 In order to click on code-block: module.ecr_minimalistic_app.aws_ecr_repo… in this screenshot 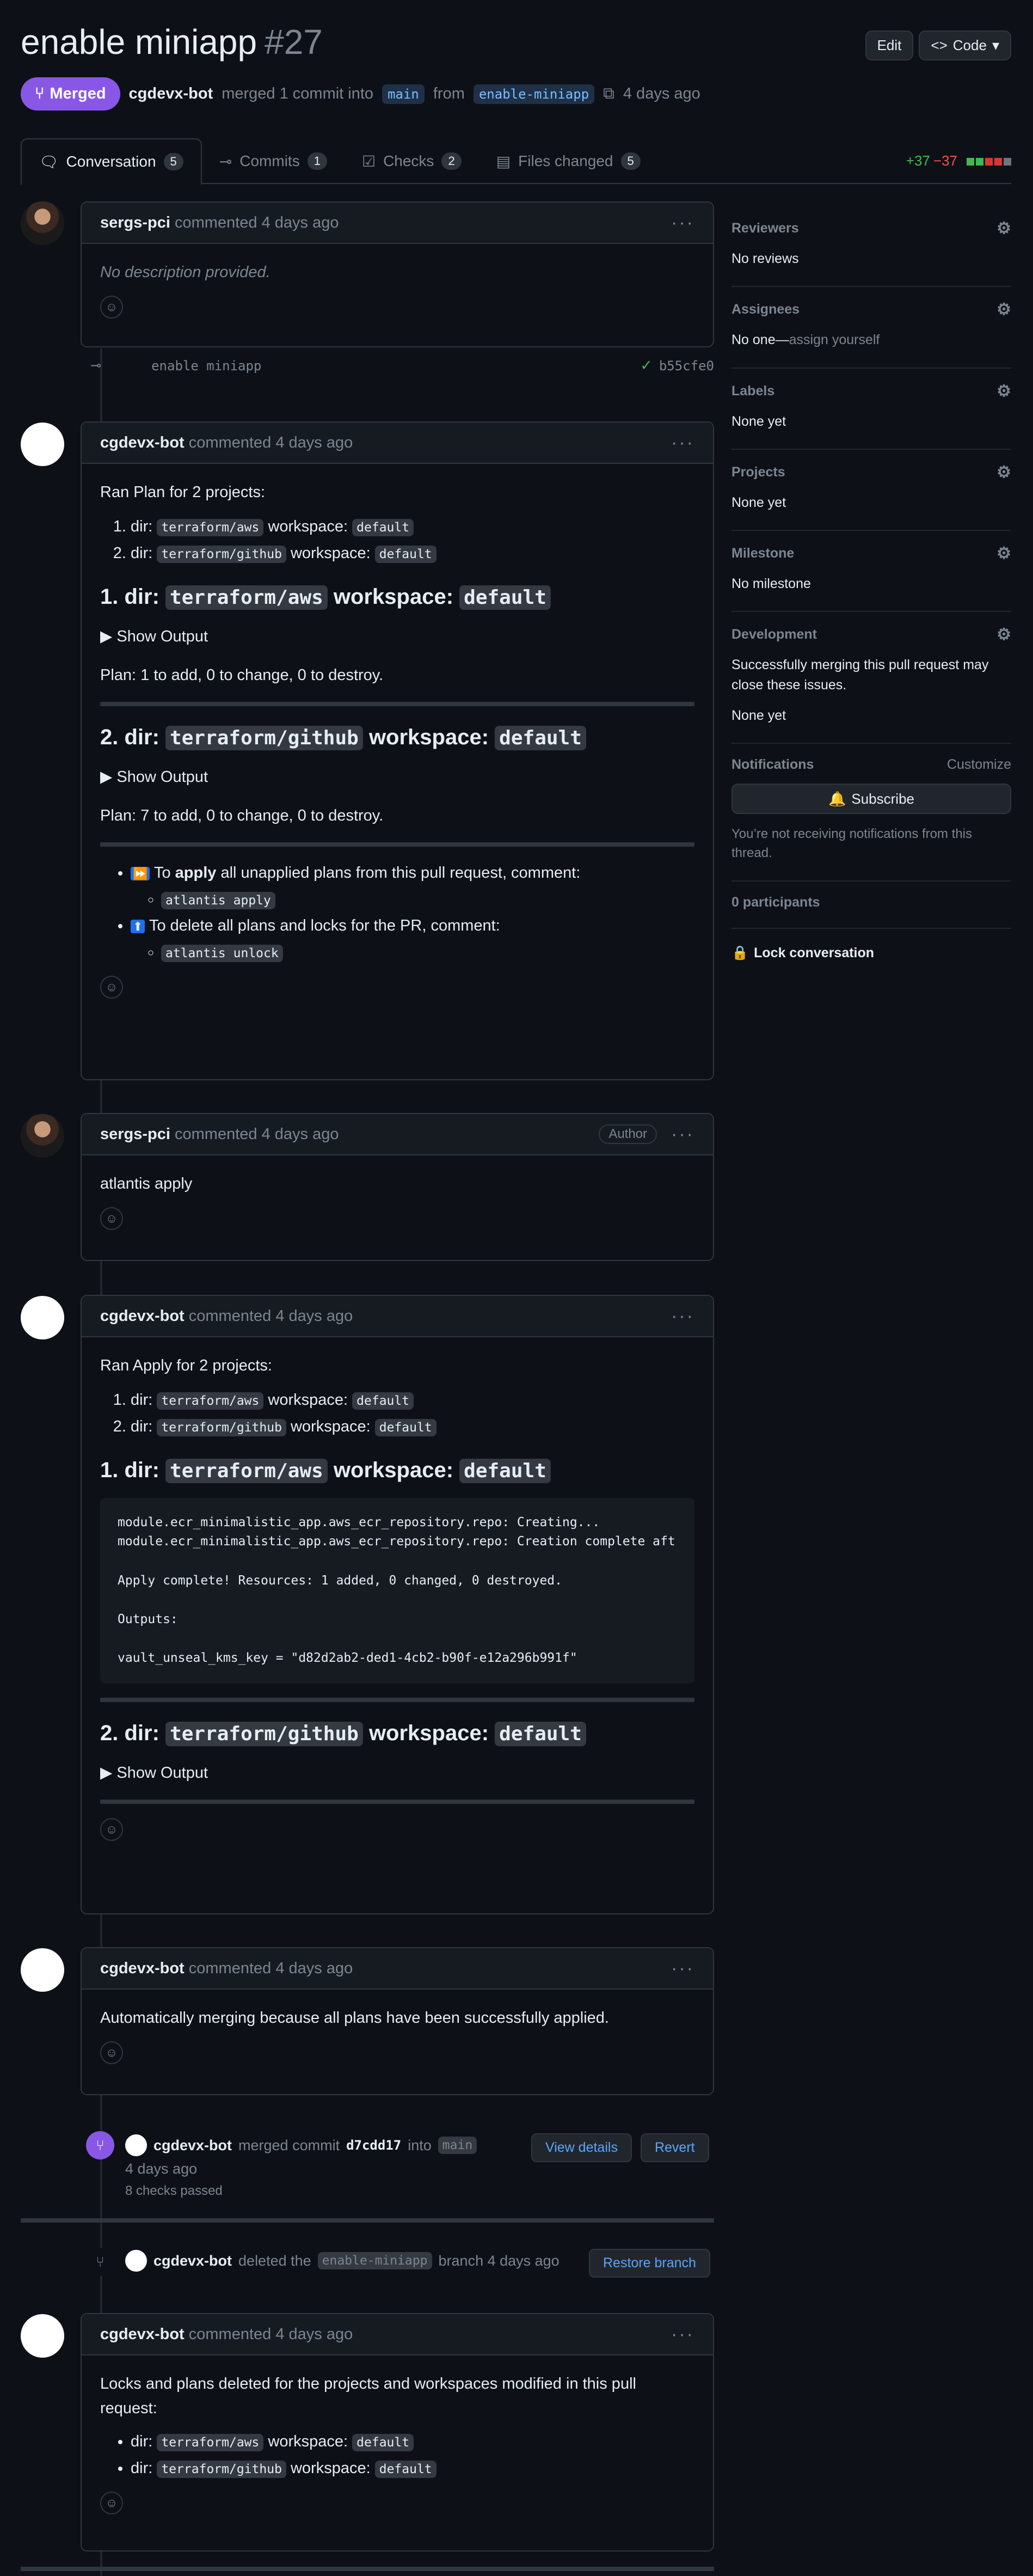, I will do `click(397, 1590)`.